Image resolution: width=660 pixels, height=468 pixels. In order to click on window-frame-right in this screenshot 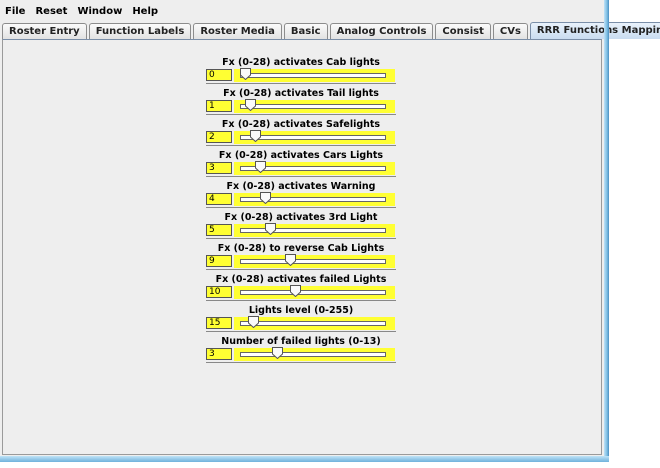, I will do `click(606, 231)`.